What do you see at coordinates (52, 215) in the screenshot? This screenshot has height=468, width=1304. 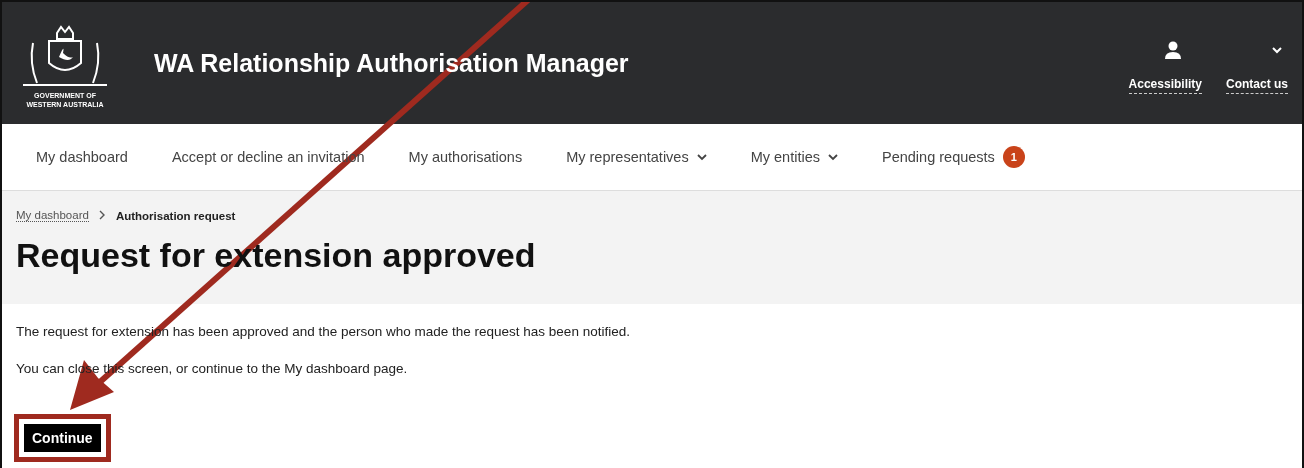 I see `breadcrumb-link: My dashboard` at bounding box center [52, 215].